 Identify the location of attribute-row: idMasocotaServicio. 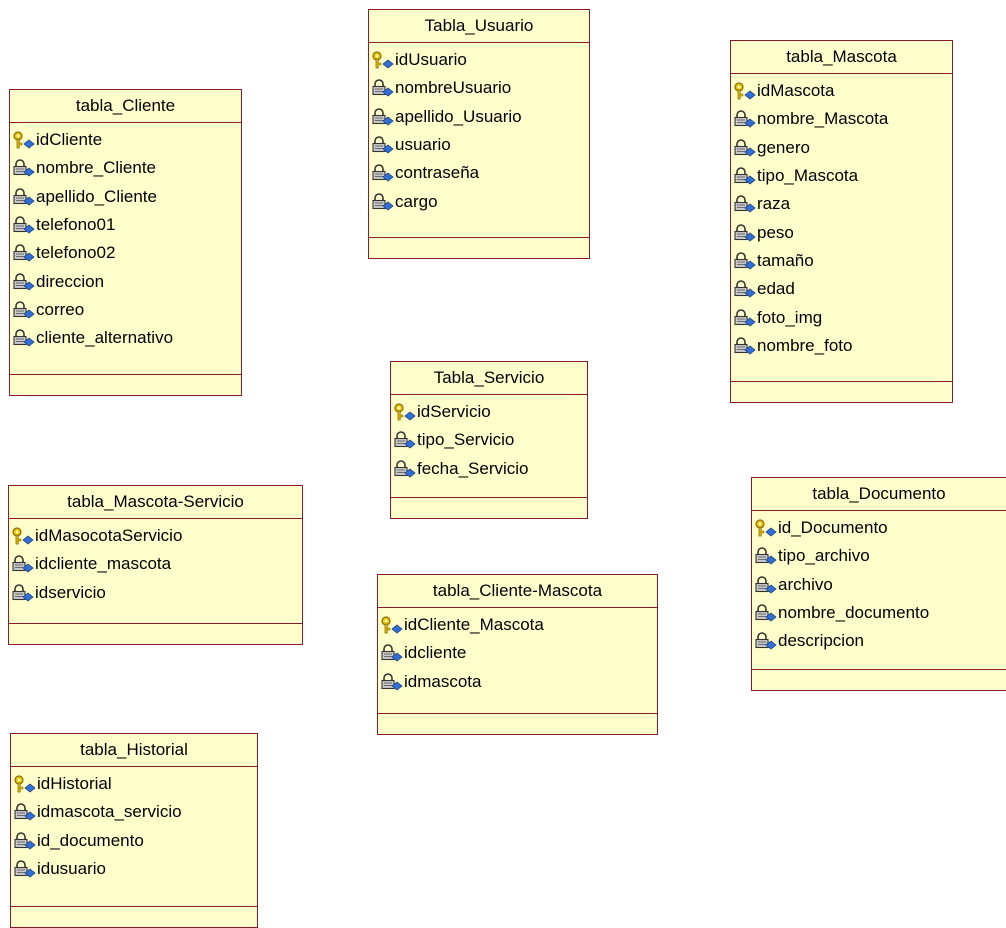
(156, 536).